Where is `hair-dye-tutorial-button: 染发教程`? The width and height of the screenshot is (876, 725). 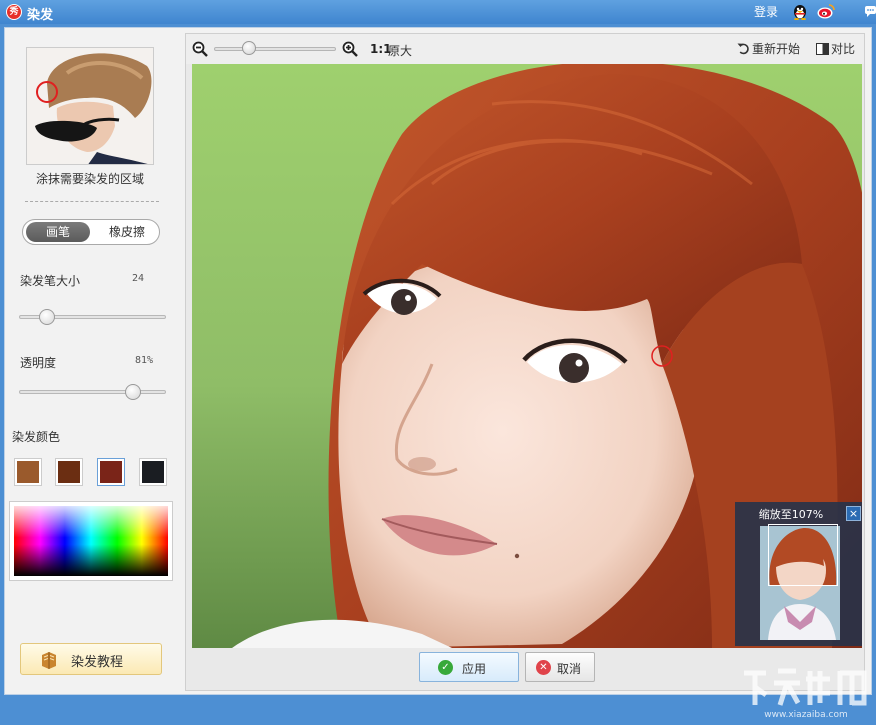
hair-dye-tutorial-button: 染发教程 is located at coordinates (91, 659).